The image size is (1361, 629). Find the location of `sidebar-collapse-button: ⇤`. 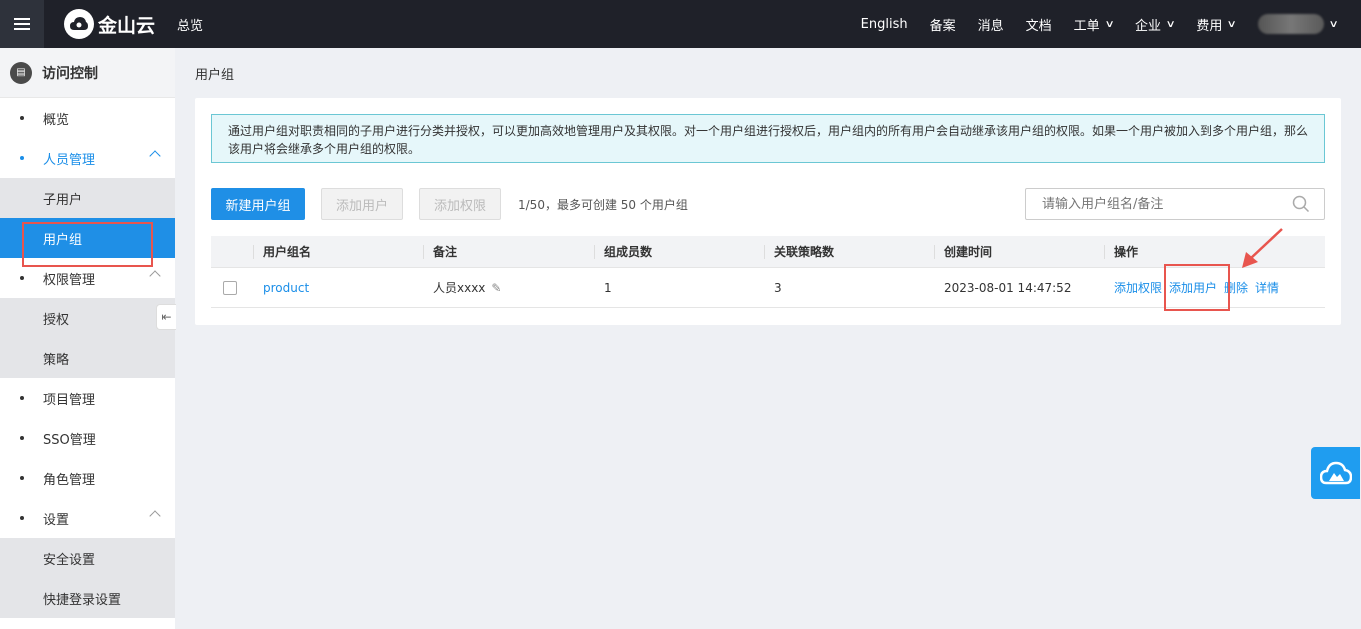

sidebar-collapse-button: ⇤ is located at coordinates (166, 317).